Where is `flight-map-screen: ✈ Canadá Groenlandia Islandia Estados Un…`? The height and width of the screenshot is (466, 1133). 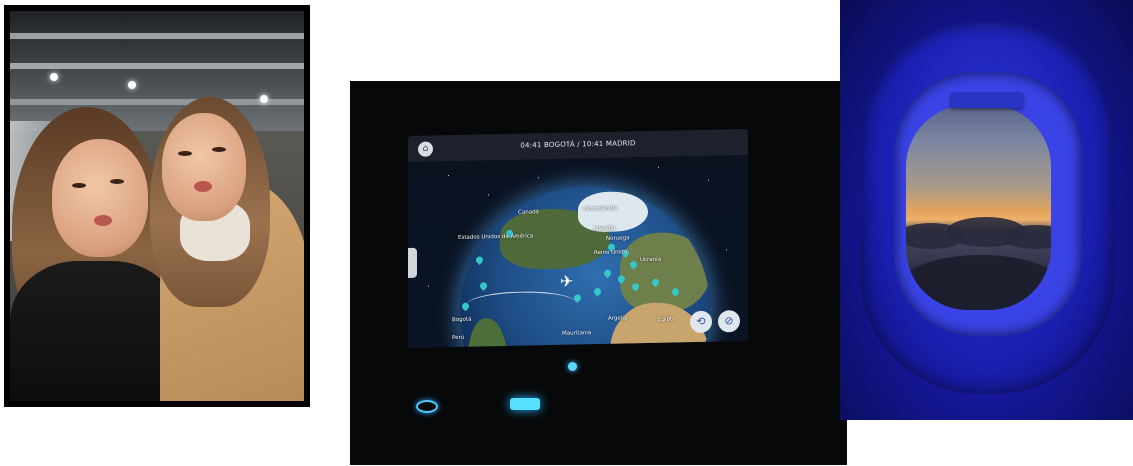 flight-map-screen: ✈ Canadá Groenlandia Islandia Estados Un… is located at coordinates (578, 238).